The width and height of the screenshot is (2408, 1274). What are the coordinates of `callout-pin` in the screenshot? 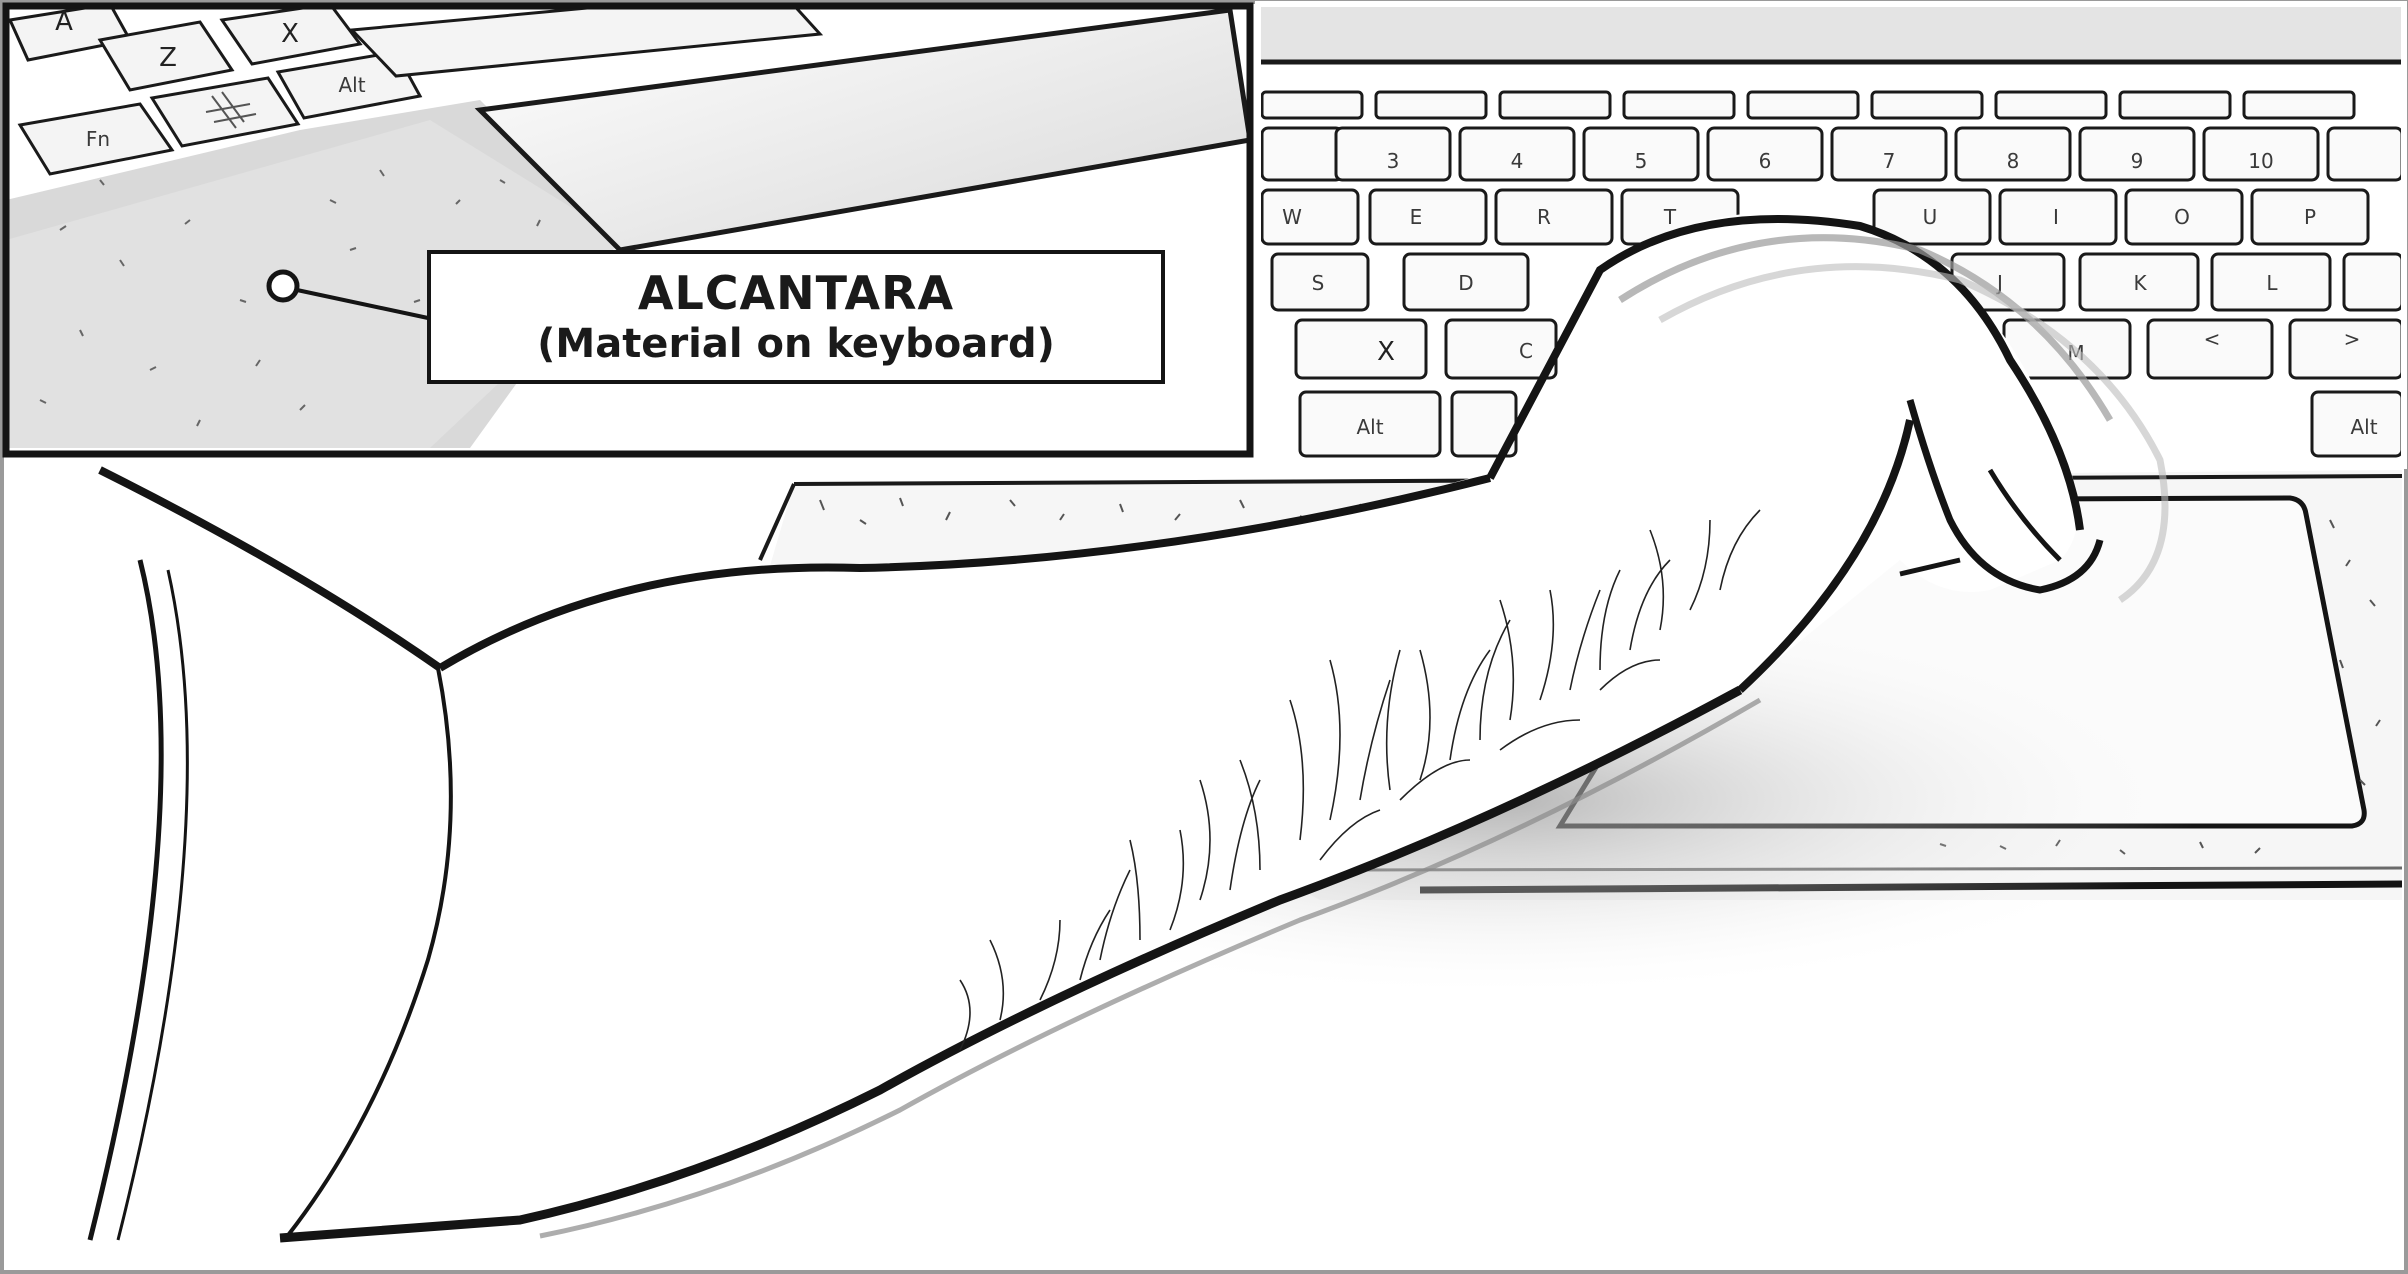 It's located at (283, 286).